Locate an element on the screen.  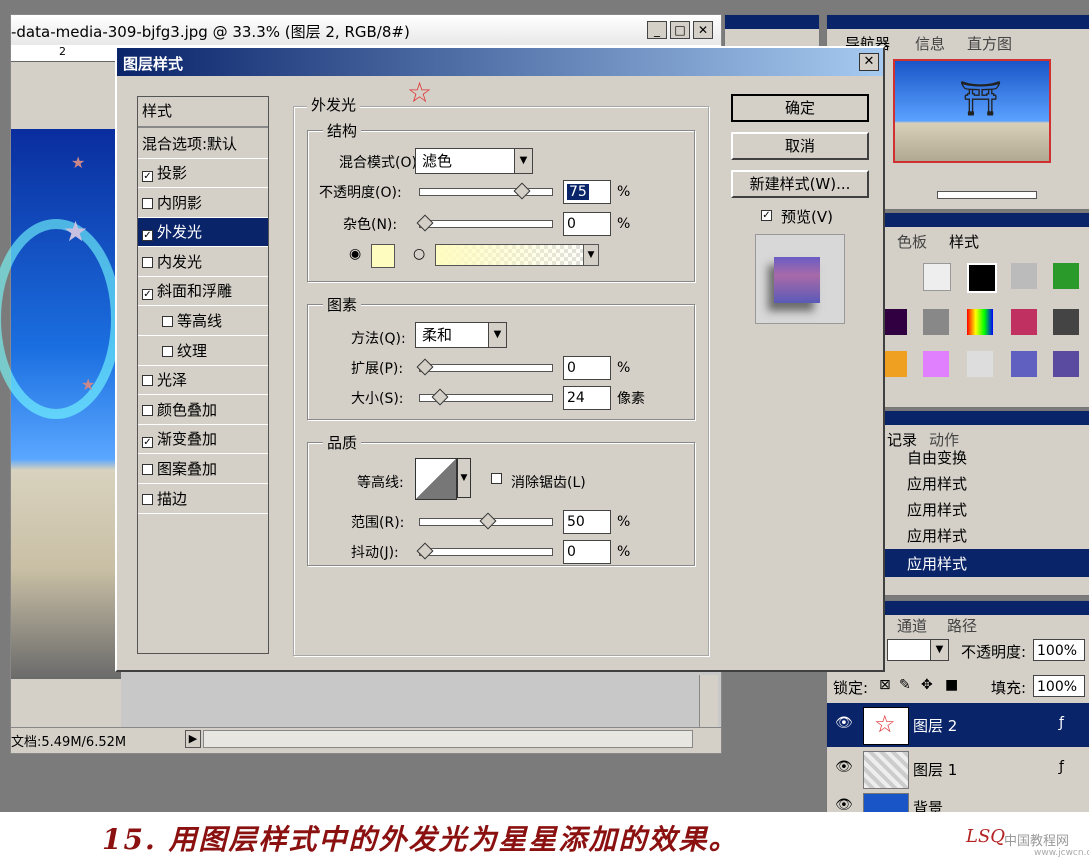
layer-row: 👁 背景 is located at coordinates (958, 801).